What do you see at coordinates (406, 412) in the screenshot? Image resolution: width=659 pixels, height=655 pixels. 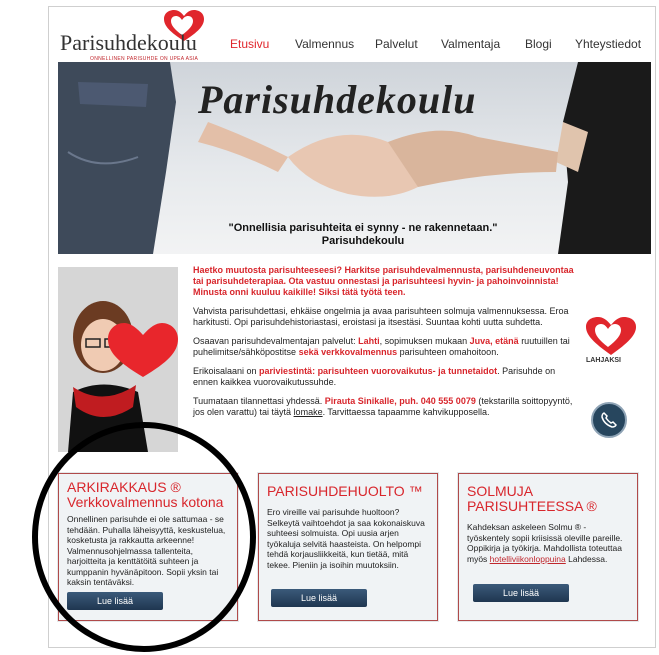 I see `p4-end: . Tarvittaessa tapaamme kahvikupposella.` at bounding box center [406, 412].